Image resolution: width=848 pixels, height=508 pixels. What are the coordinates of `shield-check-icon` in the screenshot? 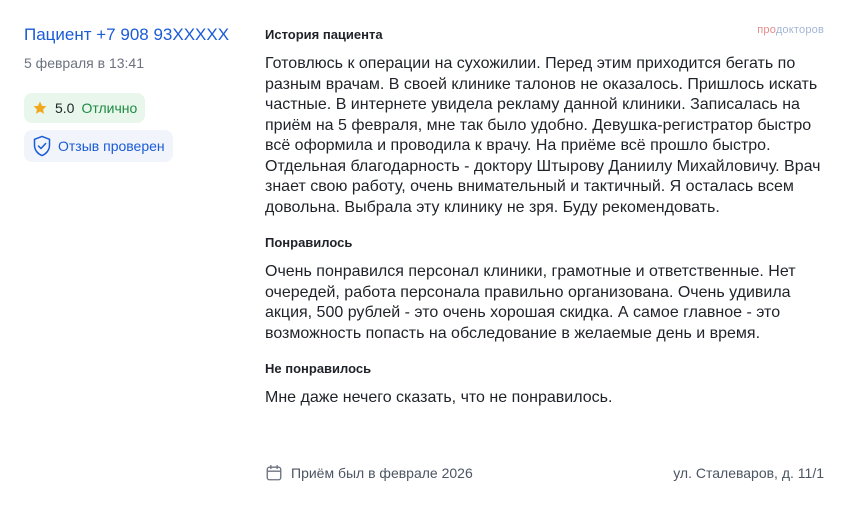 It's located at (42, 146).